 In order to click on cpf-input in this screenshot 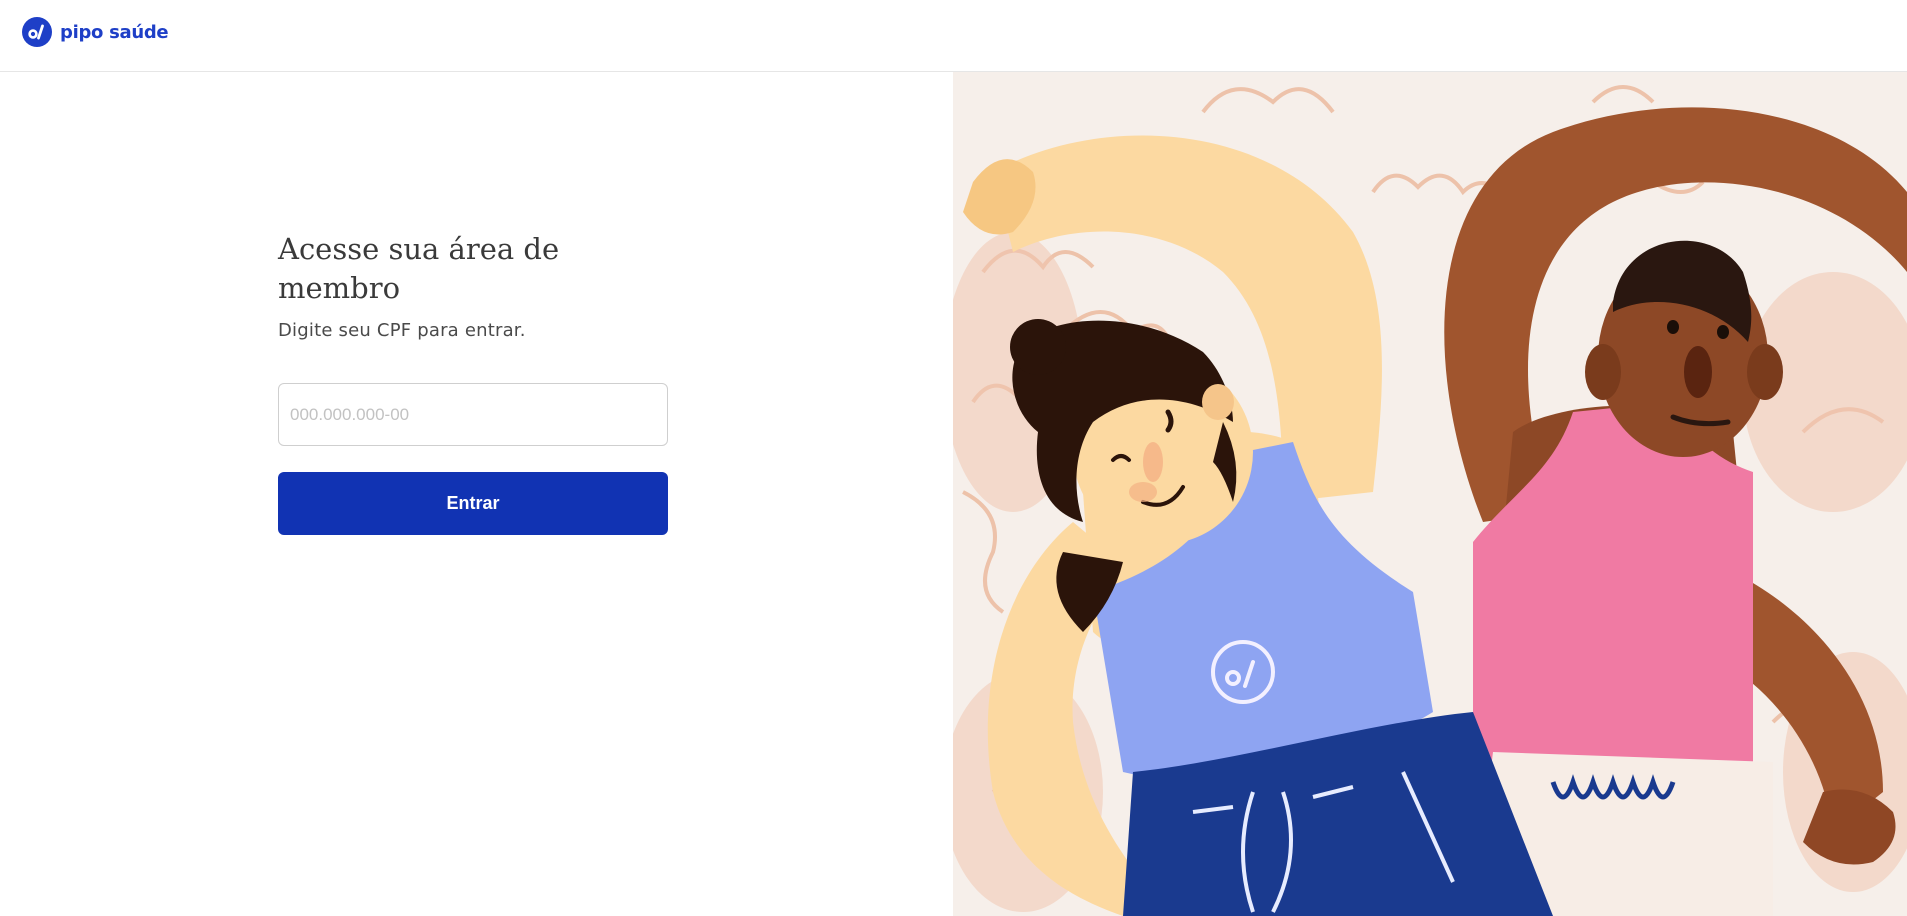, I will do `click(473, 414)`.